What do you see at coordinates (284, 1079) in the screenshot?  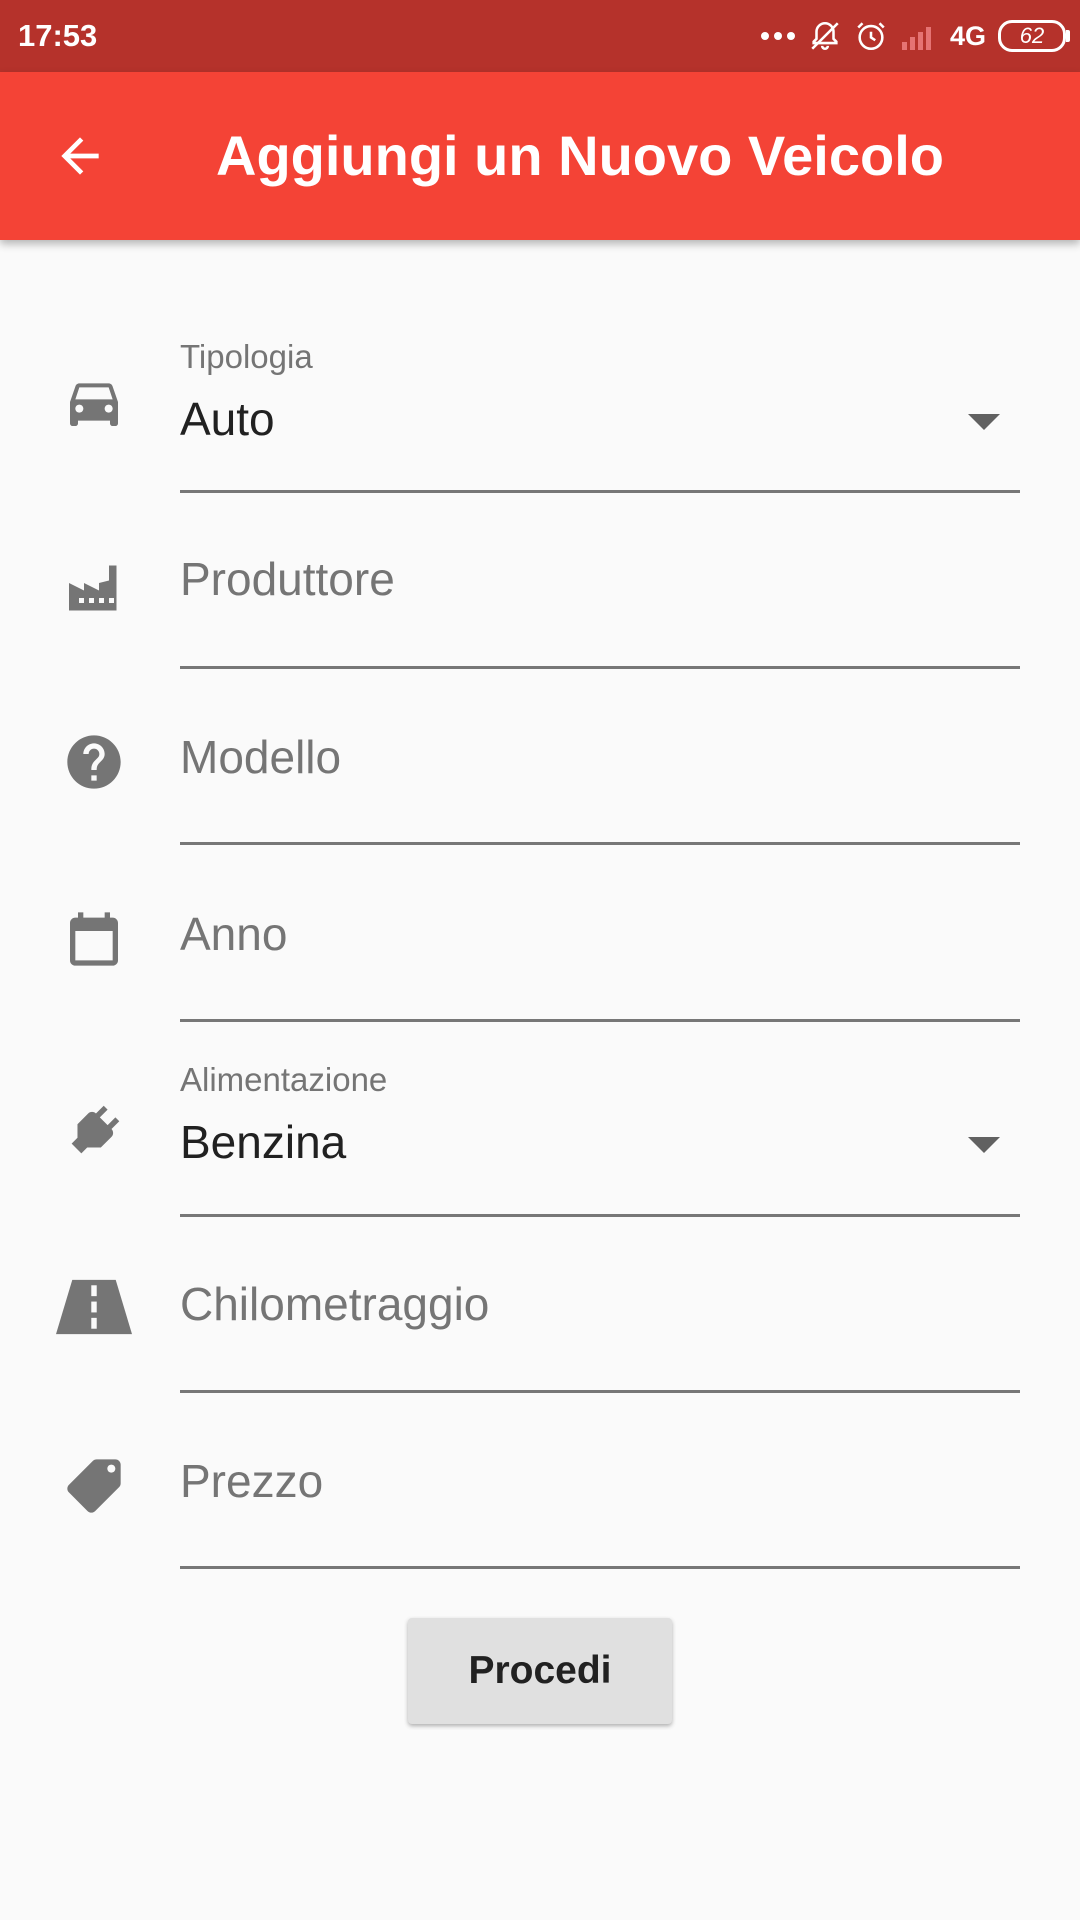 I see `alimentazione-label: Alimentazione` at bounding box center [284, 1079].